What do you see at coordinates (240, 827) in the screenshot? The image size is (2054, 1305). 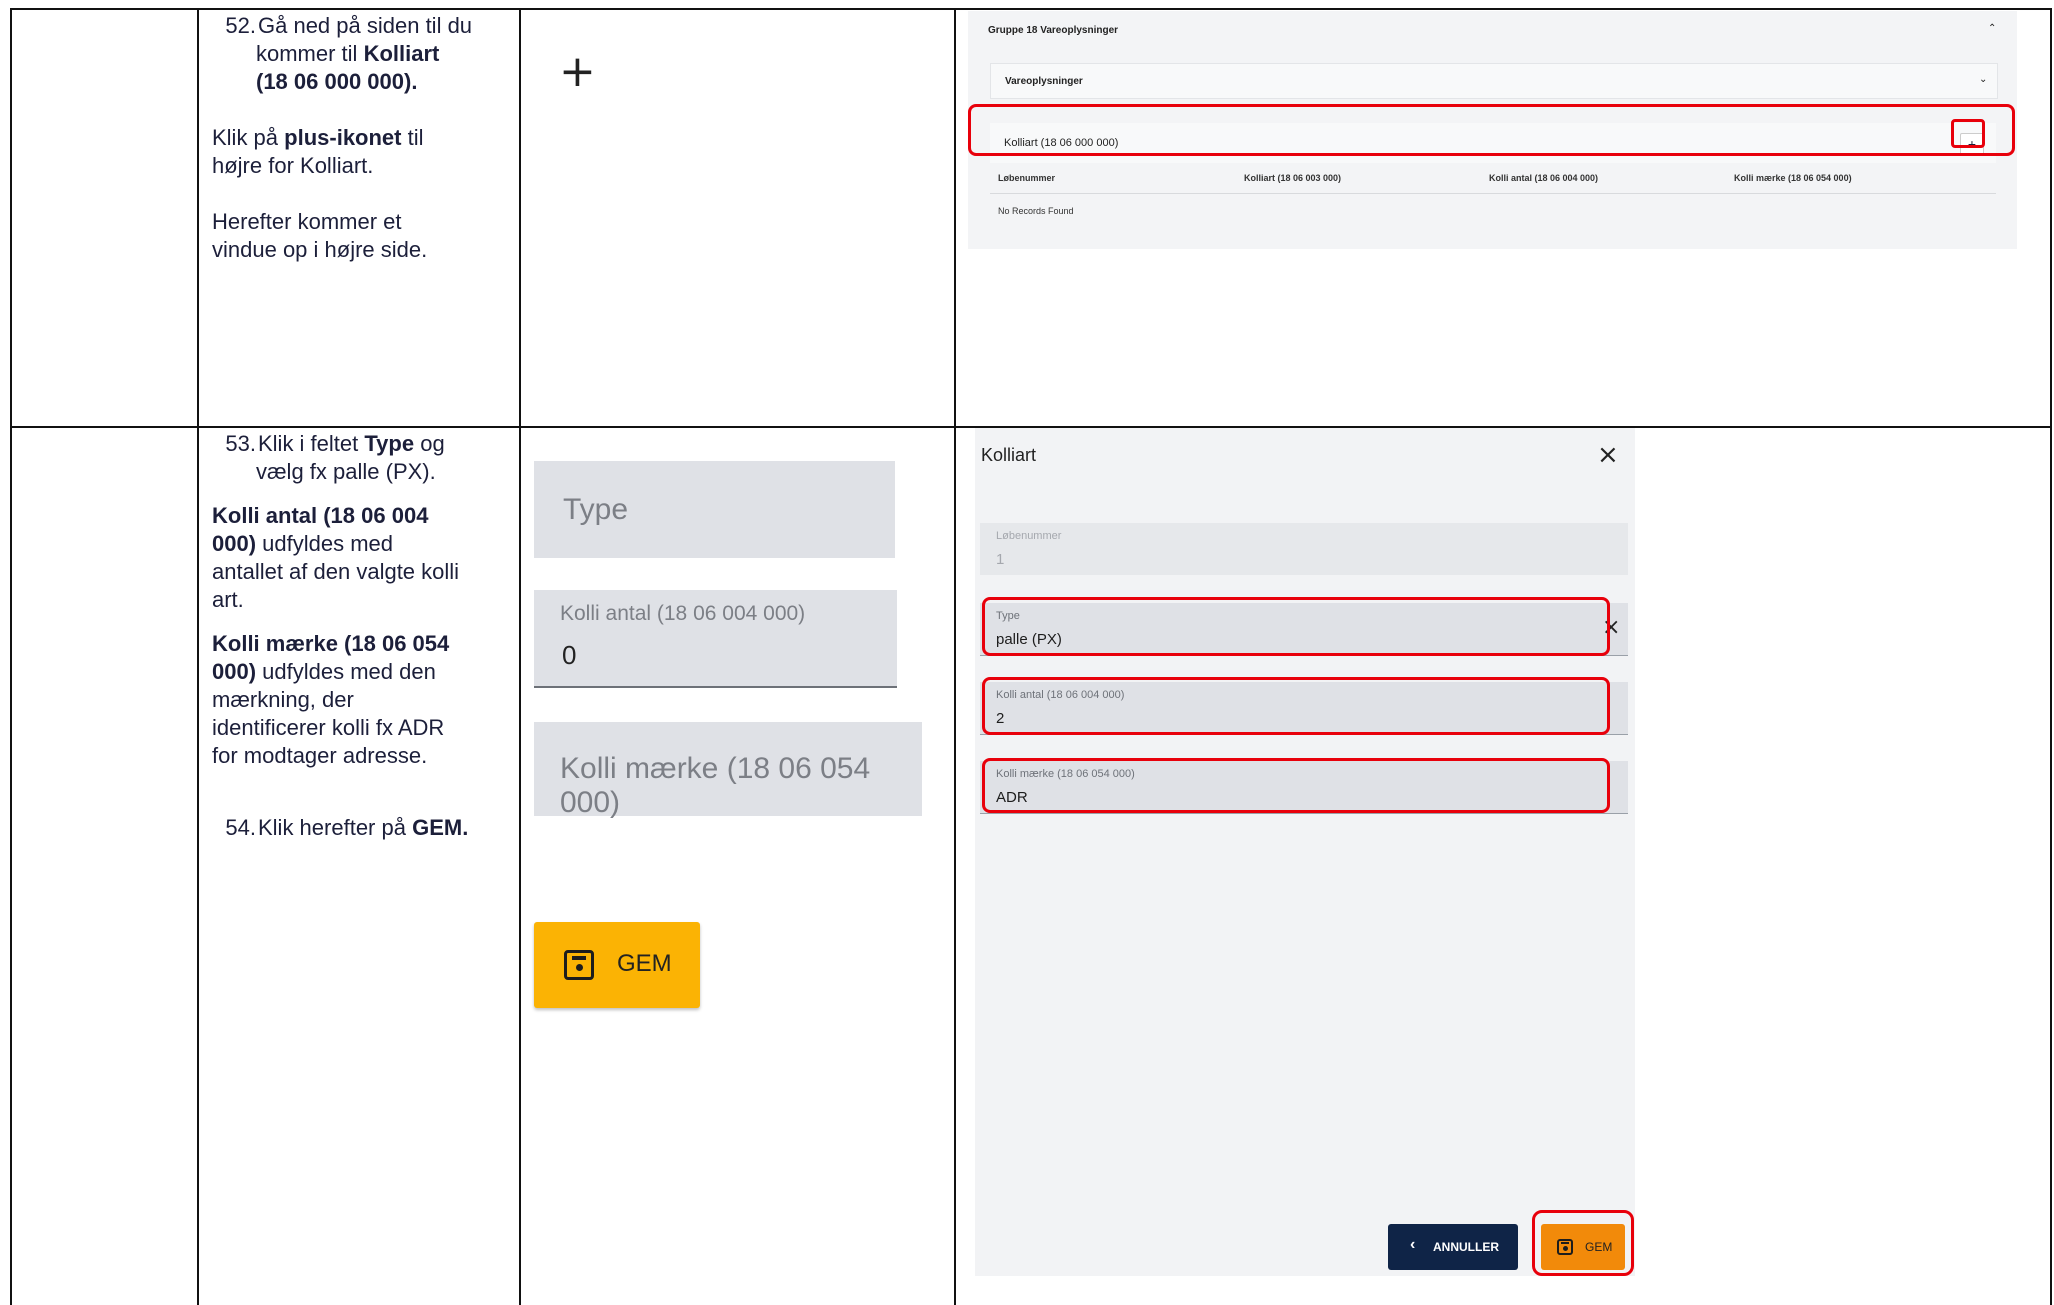 I see `step-number: 54.` at bounding box center [240, 827].